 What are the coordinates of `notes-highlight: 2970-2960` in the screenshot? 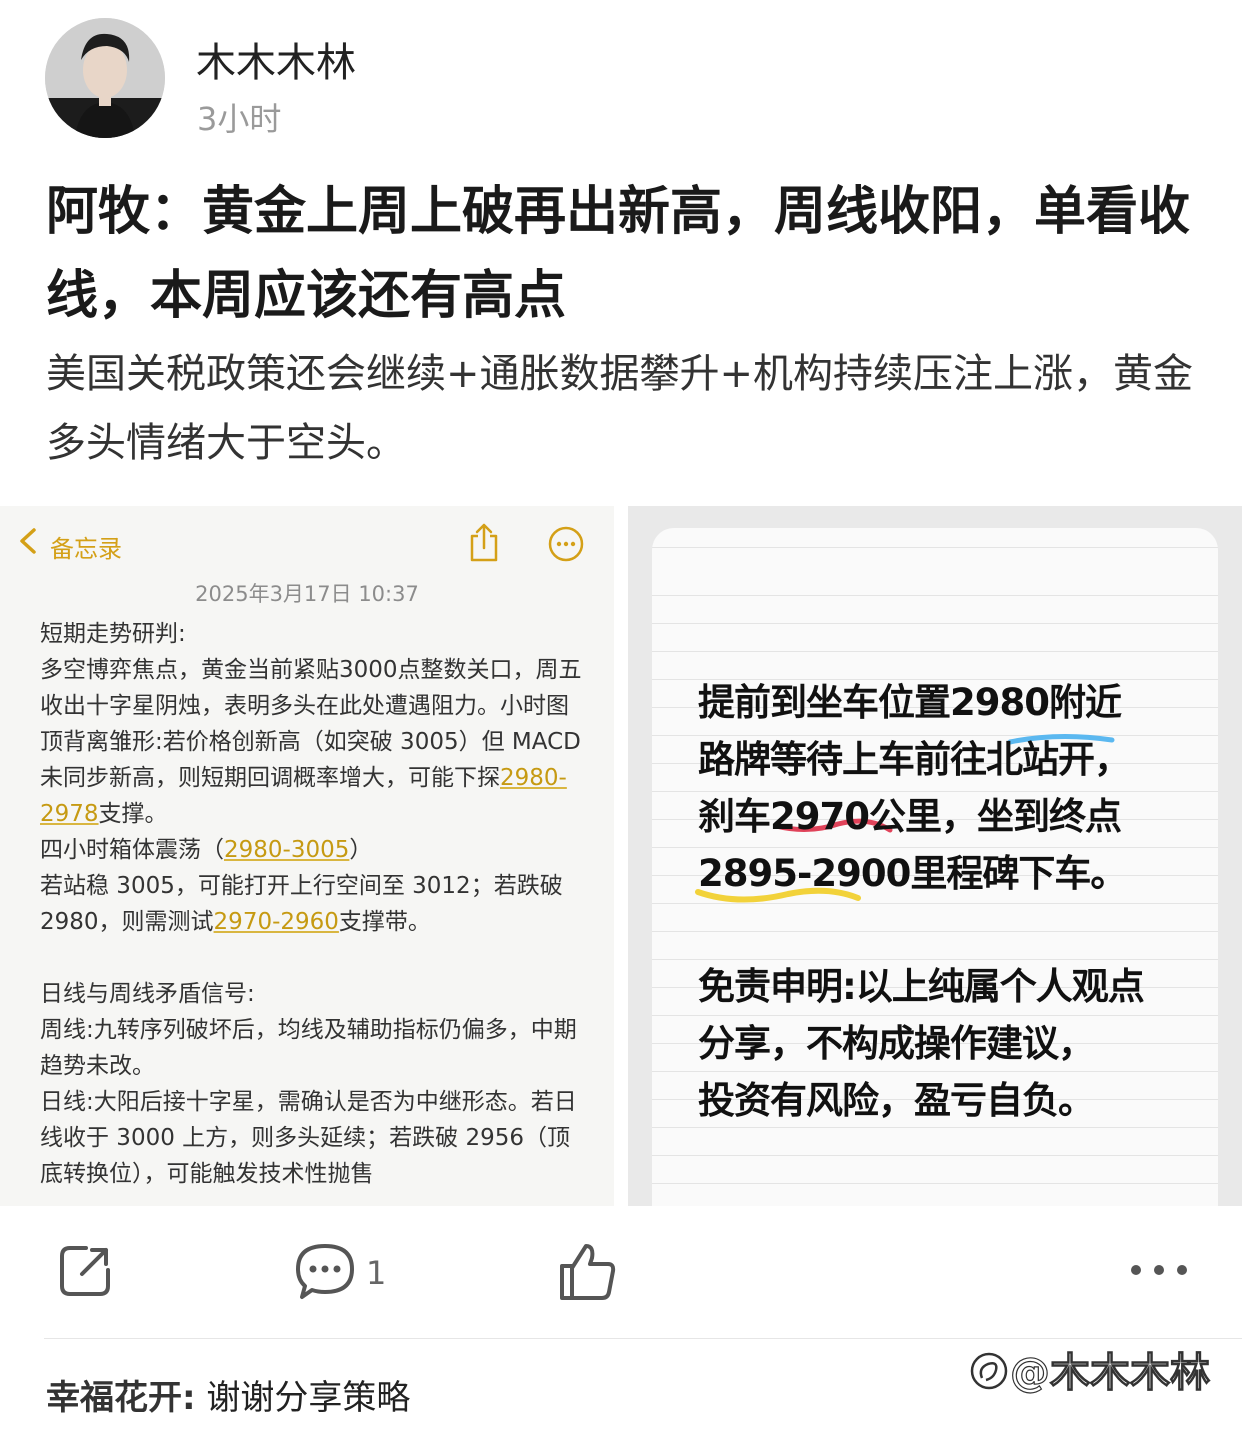 It's located at (276, 922).